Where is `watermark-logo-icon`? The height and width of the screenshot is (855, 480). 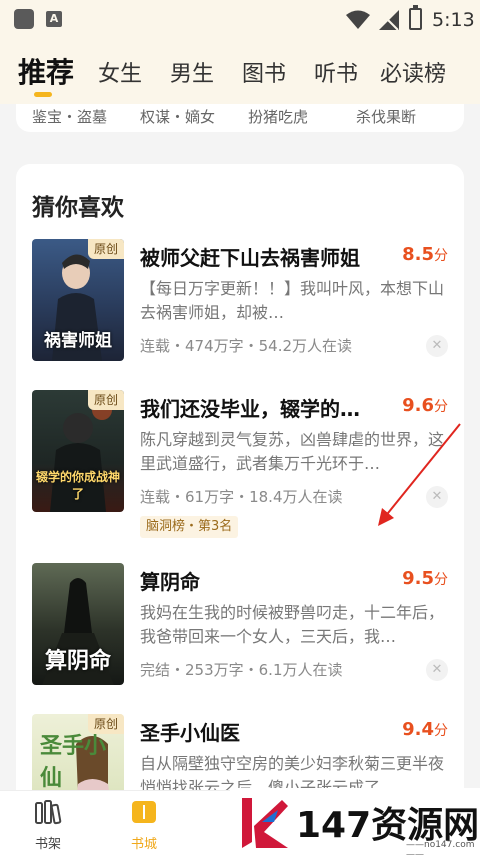 watermark-logo-icon is located at coordinates (265, 823).